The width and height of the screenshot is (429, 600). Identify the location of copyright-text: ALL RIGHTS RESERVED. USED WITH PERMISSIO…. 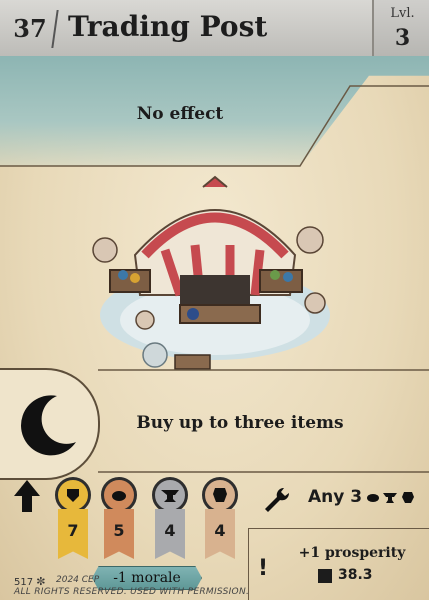
(132, 592).